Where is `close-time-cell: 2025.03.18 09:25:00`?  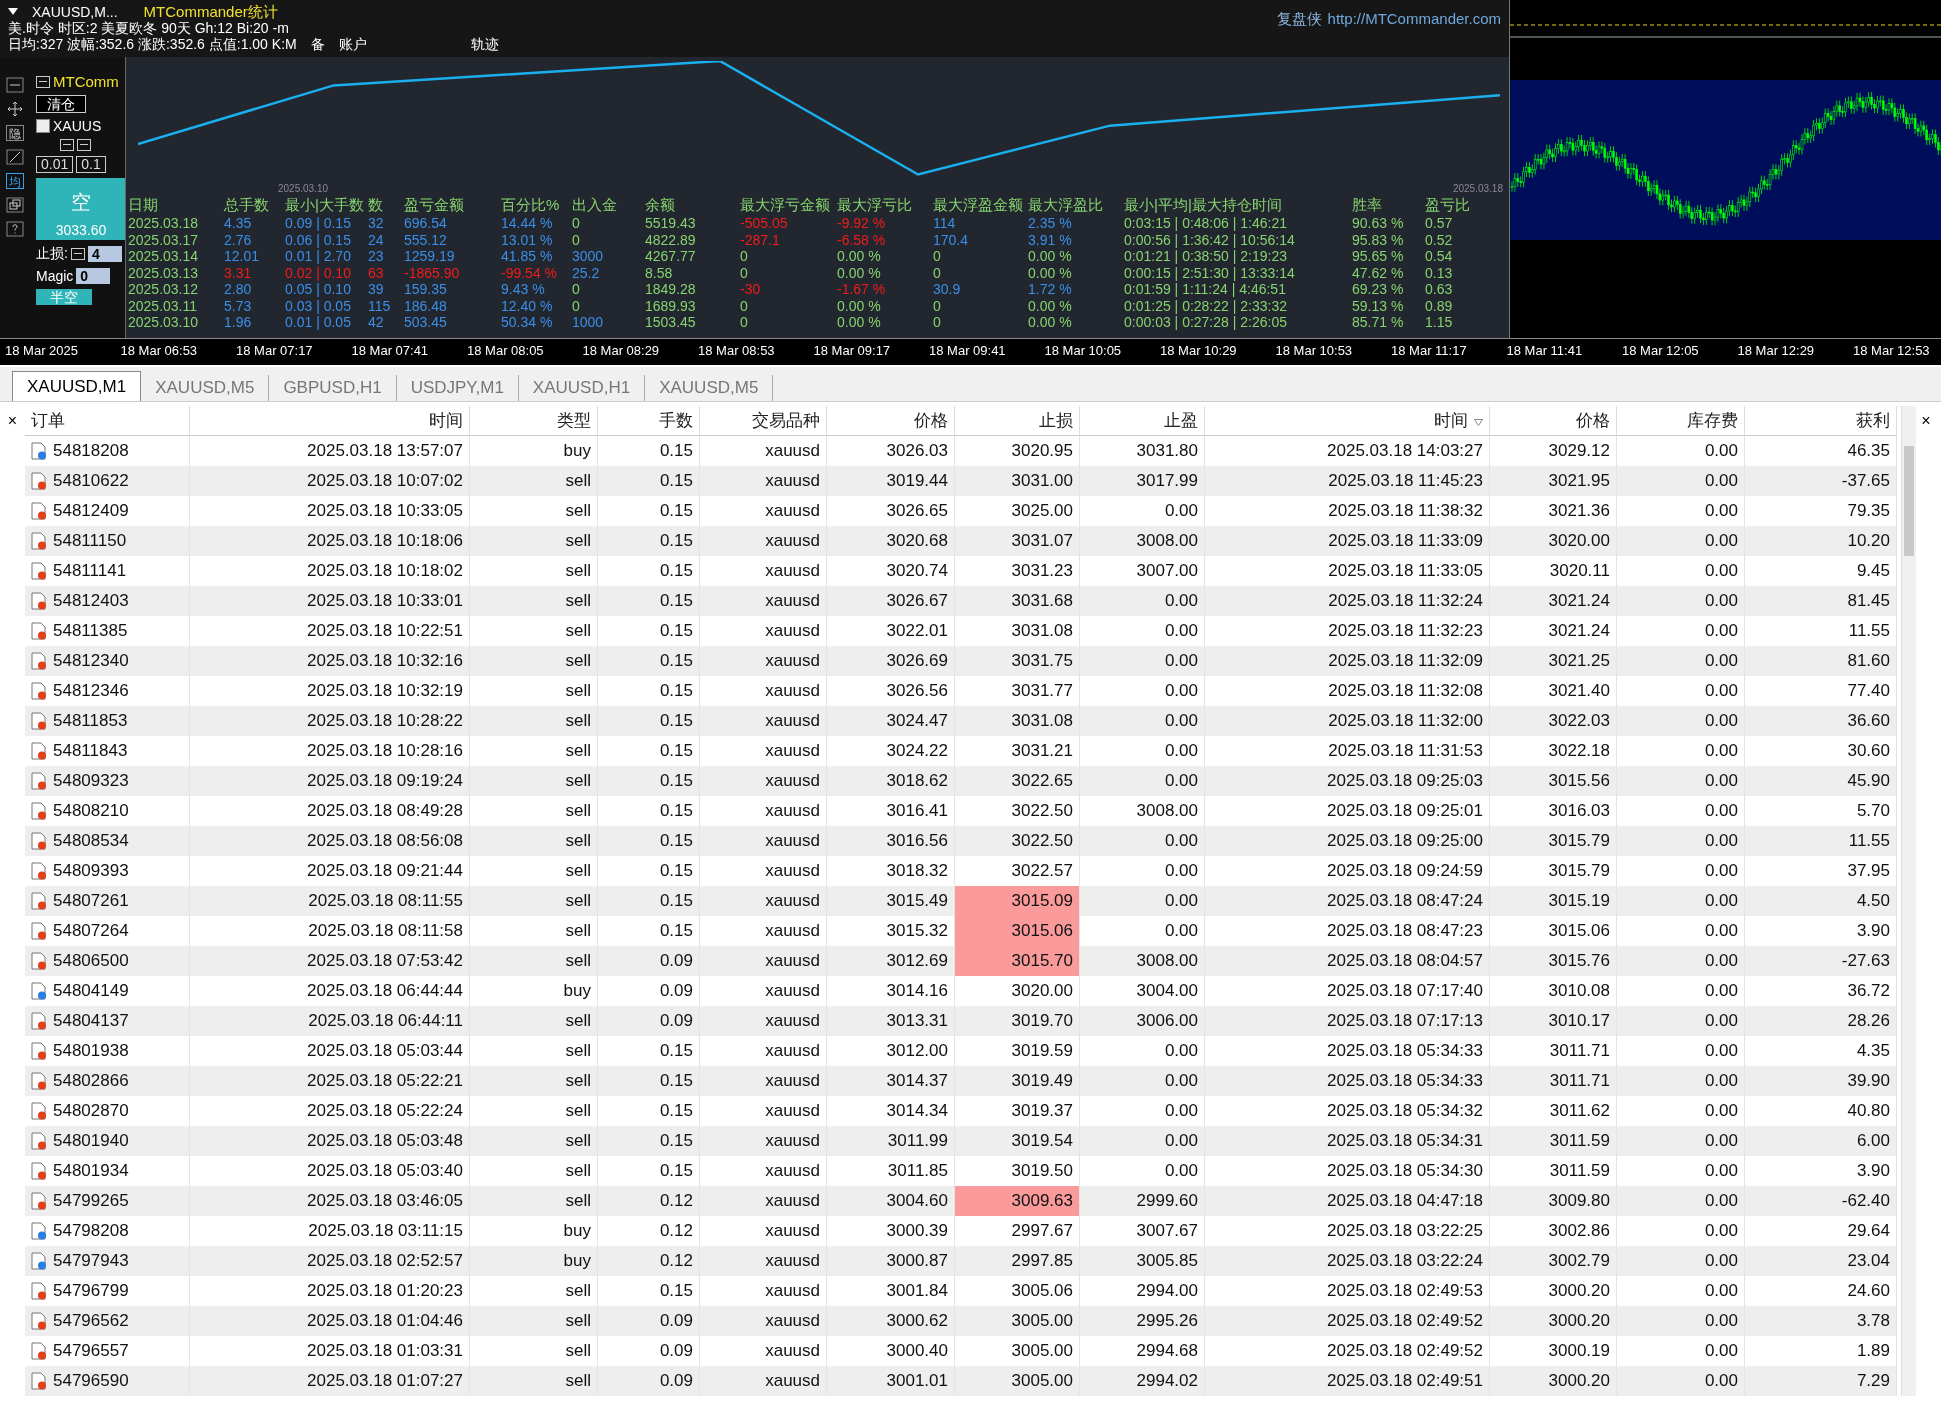 close-time-cell: 2025.03.18 09:25:00 is located at coordinates (1347, 841).